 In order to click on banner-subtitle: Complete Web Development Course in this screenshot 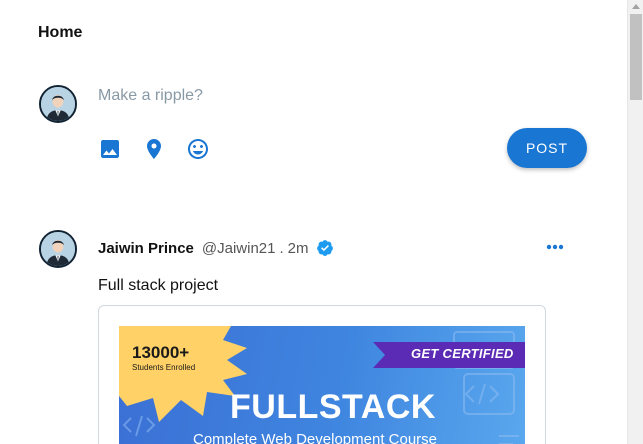, I will do `click(315, 437)`.